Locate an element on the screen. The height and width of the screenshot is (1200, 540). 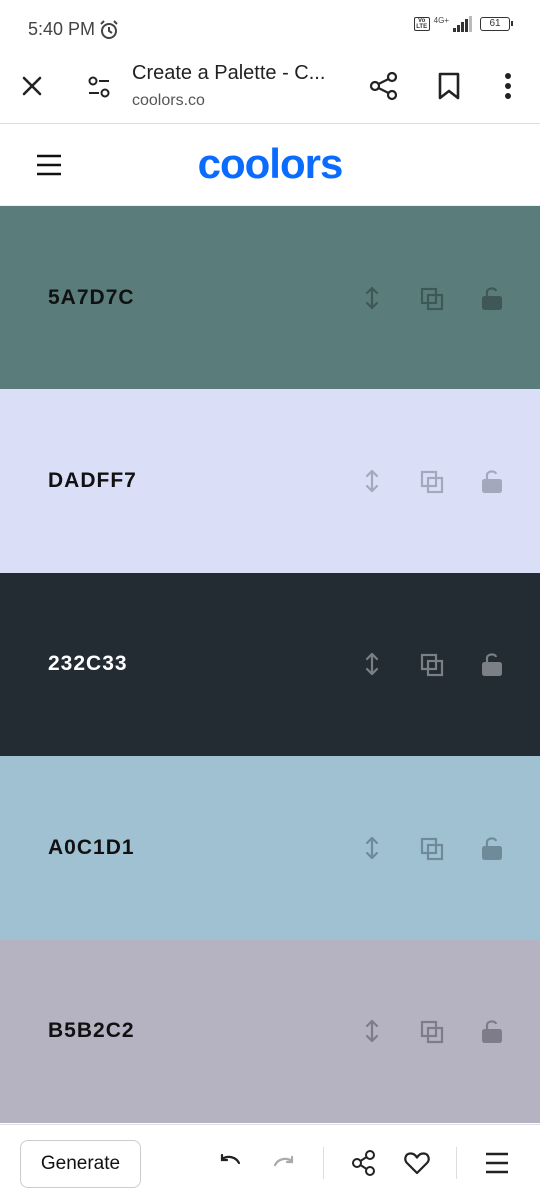
battery-level: 61 is located at coordinates (495, 23).